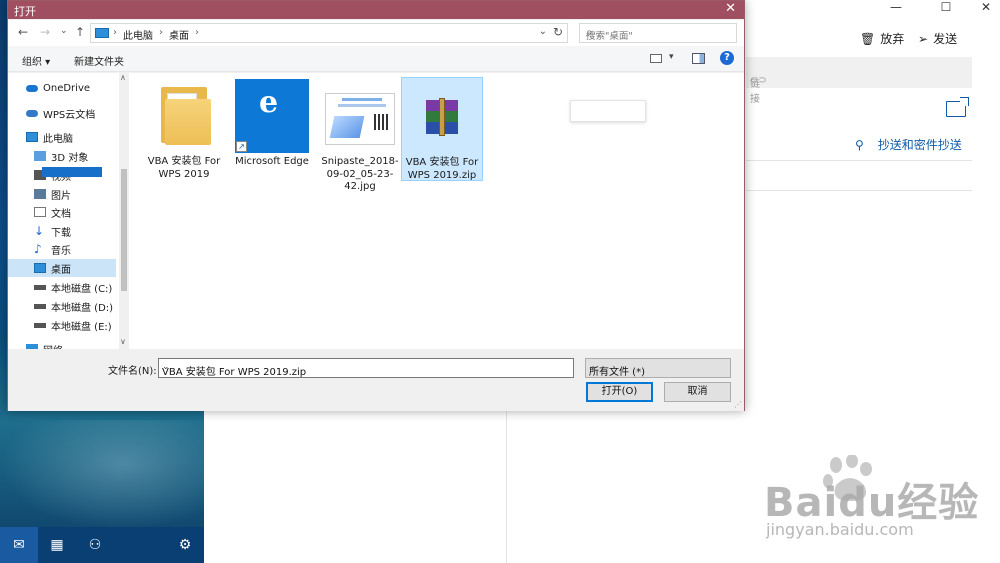 The width and height of the screenshot is (1000, 563). I want to click on mail-icon: ✉, so click(19, 545).